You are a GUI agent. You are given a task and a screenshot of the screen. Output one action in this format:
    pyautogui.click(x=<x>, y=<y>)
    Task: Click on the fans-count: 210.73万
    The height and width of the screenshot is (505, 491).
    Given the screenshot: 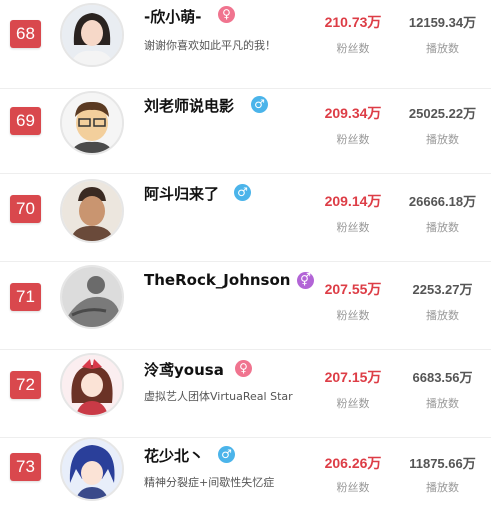 What is the action you would take?
    pyautogui.click(x=353, y=22)
    